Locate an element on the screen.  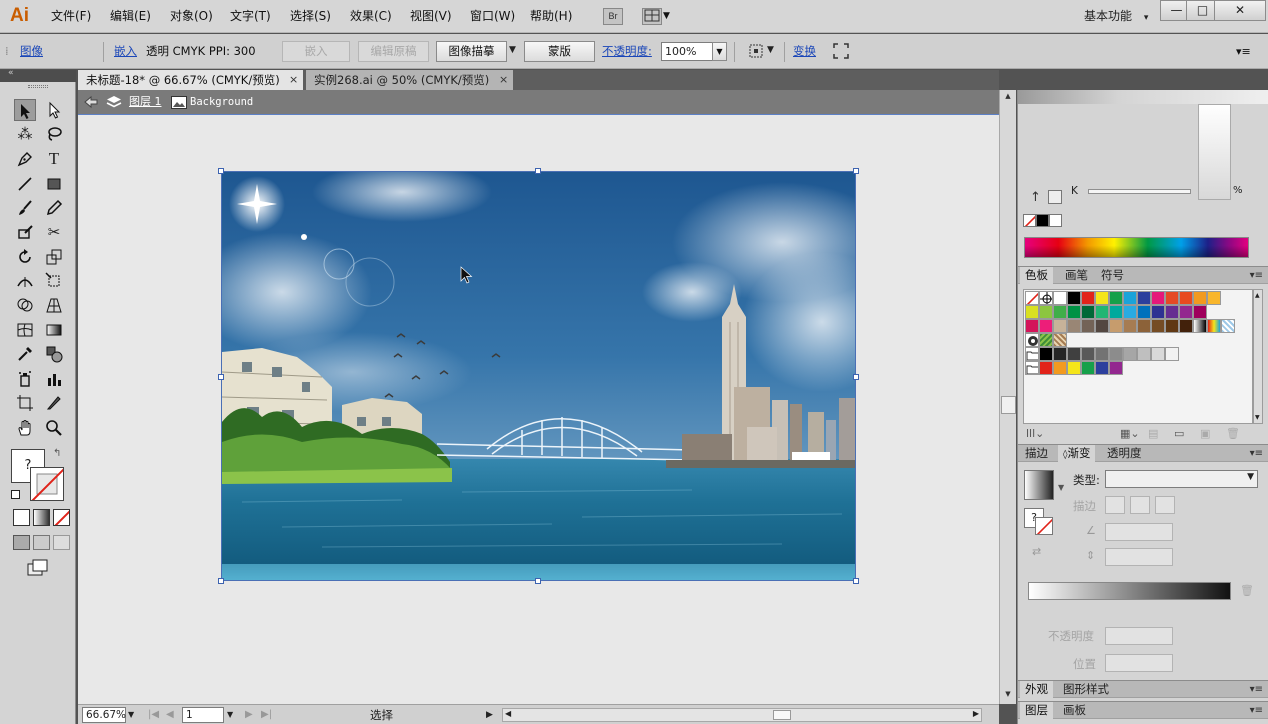
tab-swatches: 色板 is located at coordinates (1036, 275).